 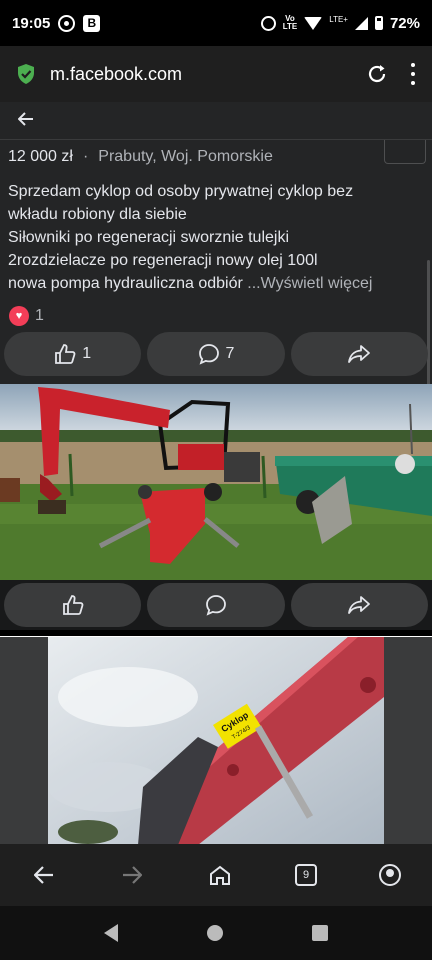 What do you see at coordinates (25, 120) in the screenshot?
I see `arrow-left-icon` at bounding box center [25, 120].